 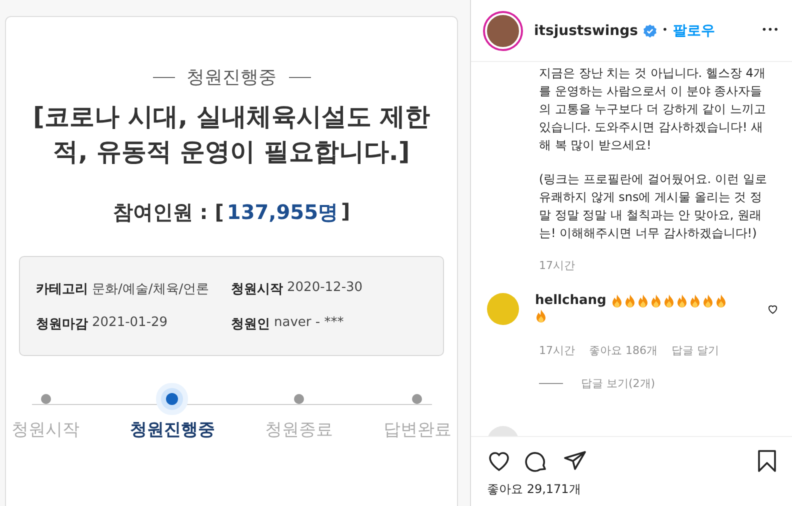 What do you see at coordinates (773, 309) in the screenshot?
I see `like-comment-icon` at bounding box center [773, 309].